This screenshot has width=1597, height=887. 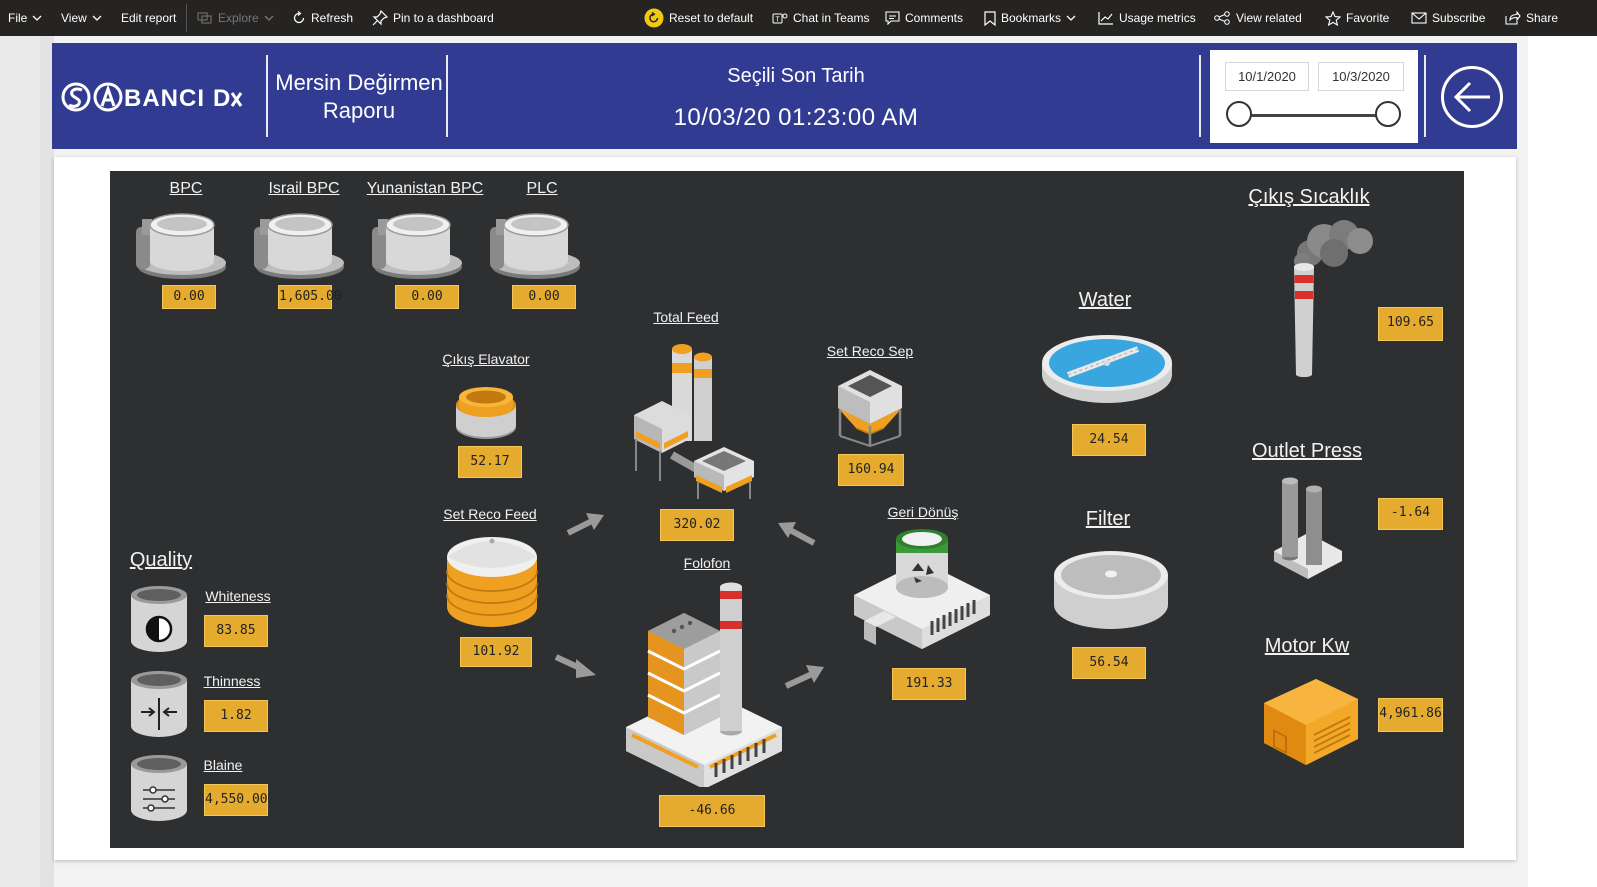 What do you see at coordinates (204, 18) in the screenshot?
I see `explore-icon` at bounding box center [204, 18].